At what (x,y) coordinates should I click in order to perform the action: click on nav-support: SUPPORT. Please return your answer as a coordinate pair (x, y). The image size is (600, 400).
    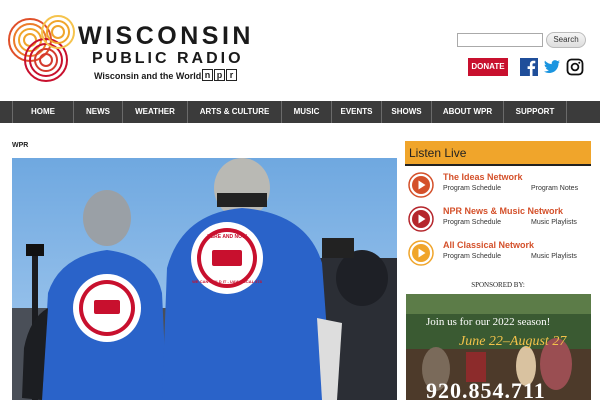
    Looking at the image, I should click on (535, 112).